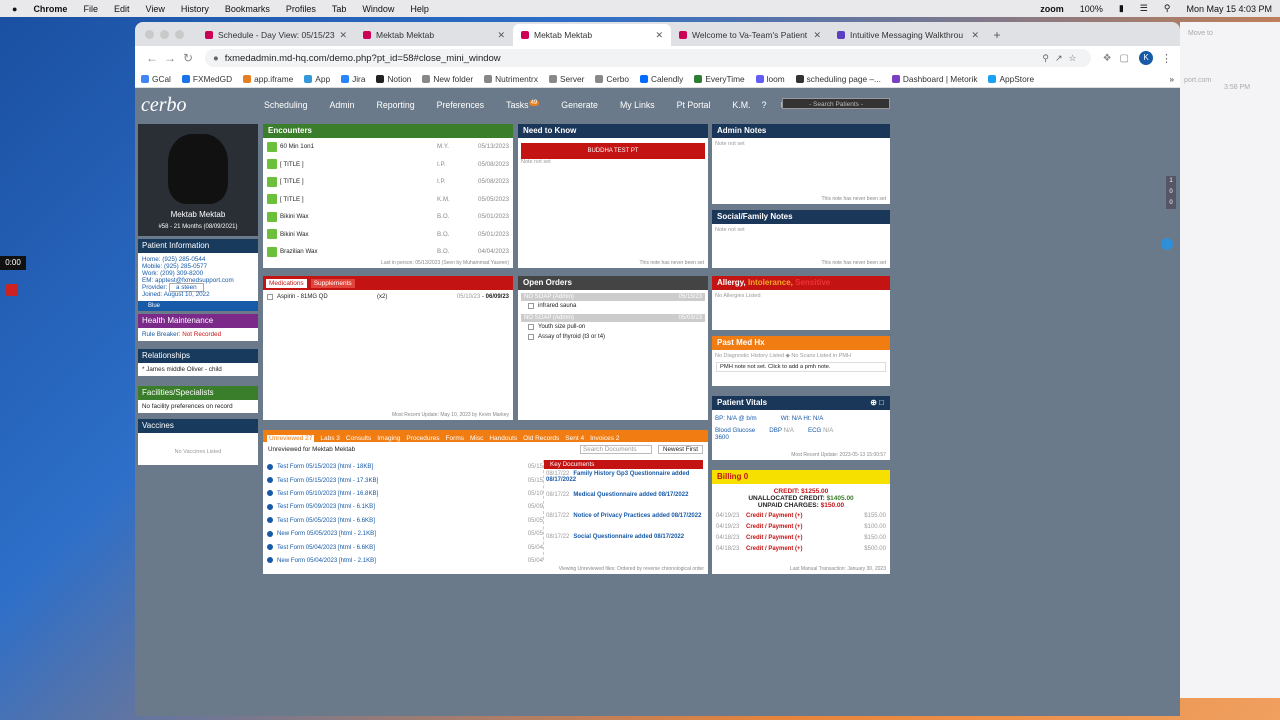 This screenshot has width=1280, height=720. Describe the element at coordinates (388, 217) in the screenshot. I see `encounter-row: Bikini Wax B.O. 05/01/2023` at that location.